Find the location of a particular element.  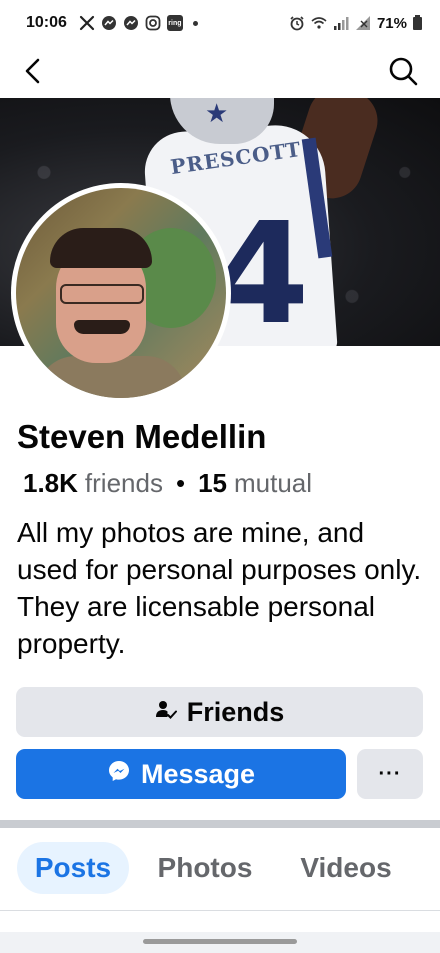

friends-label: friends is located at coordinates (123, 483).